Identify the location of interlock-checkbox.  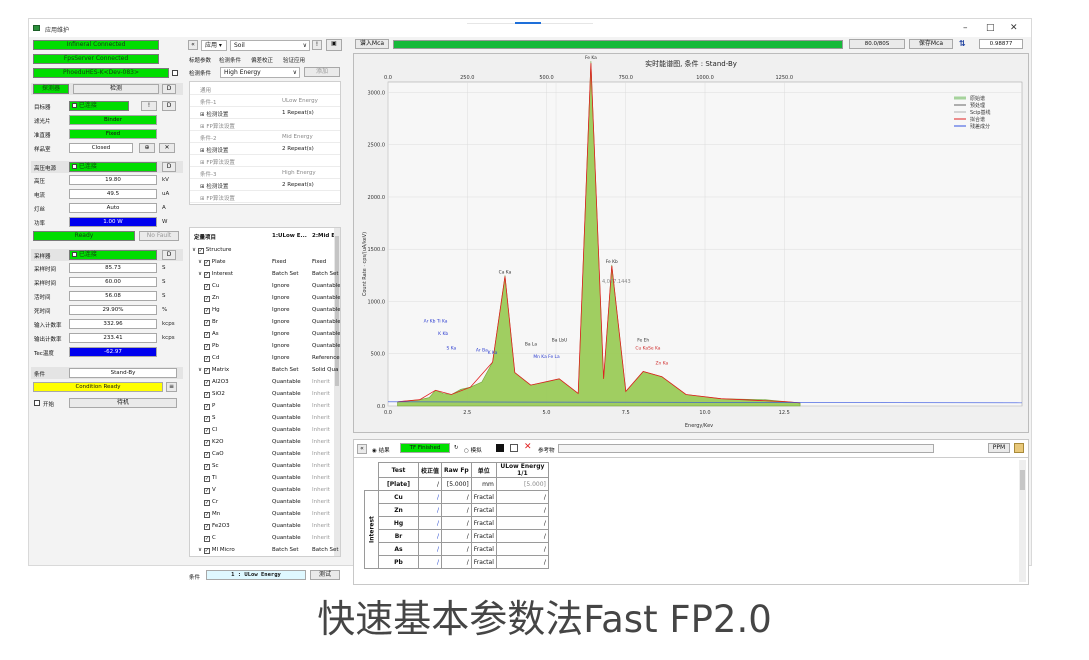
(37, 403).